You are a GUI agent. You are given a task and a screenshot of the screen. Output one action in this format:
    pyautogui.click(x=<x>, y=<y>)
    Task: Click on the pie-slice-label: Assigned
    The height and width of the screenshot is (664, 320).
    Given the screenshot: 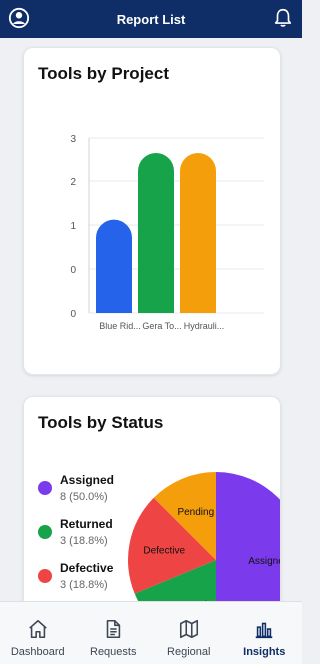 What is the action you would take?
    pyautogui.click(x=264, y=561)
    